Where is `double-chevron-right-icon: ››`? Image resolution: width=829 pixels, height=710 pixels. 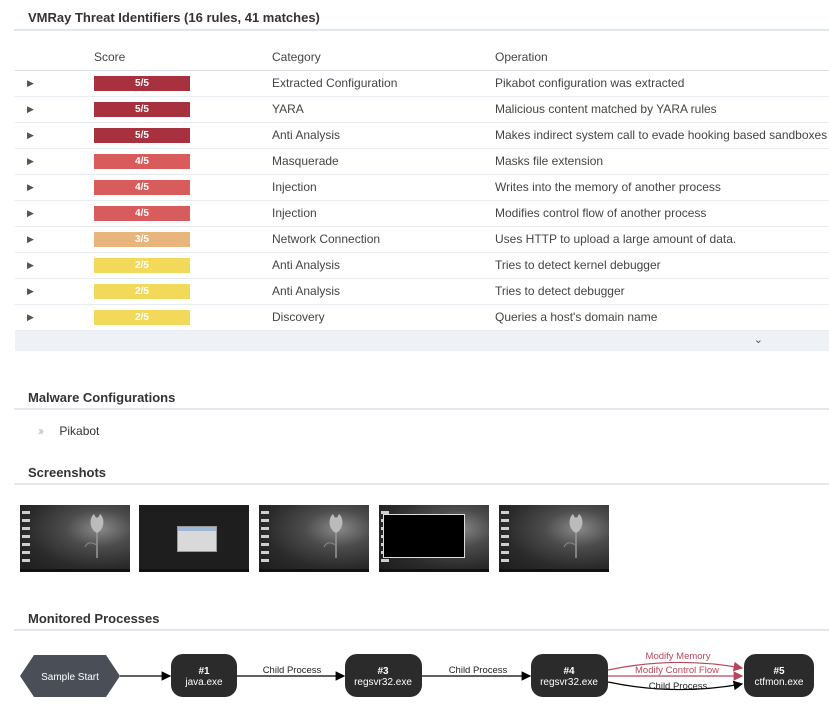 double-chevron-right-icon: ›› is located at coordinates (41, 431).